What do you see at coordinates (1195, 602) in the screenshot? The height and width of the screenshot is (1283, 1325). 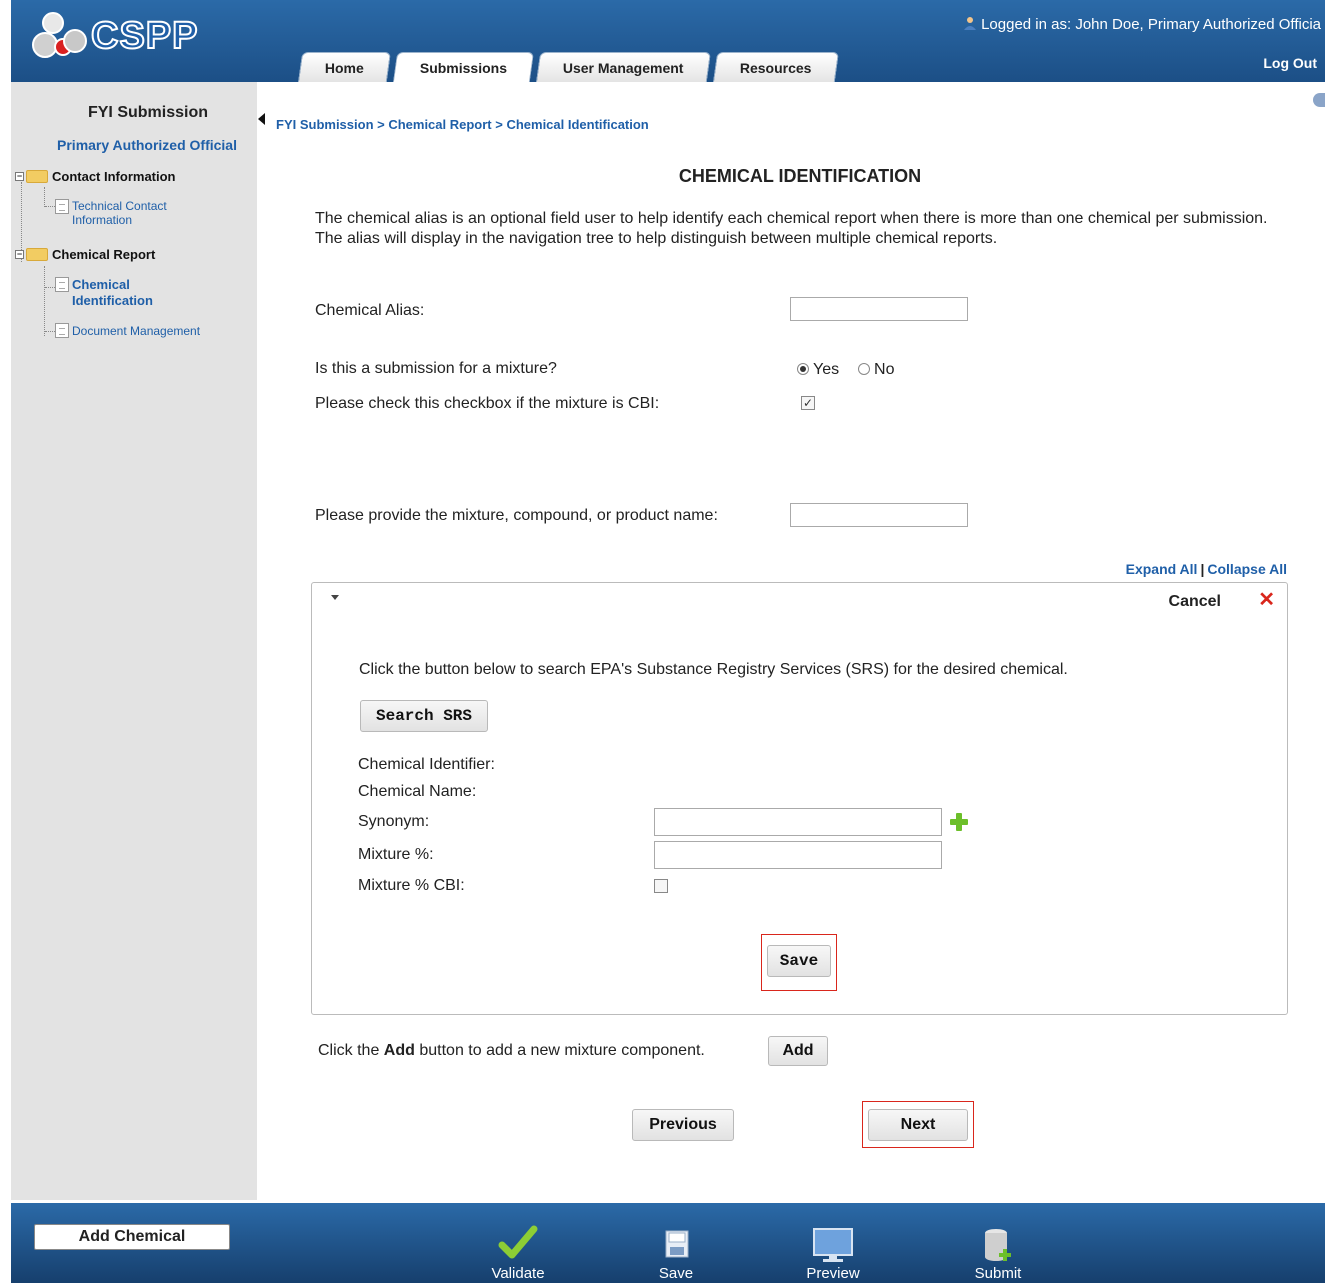 I see `panel-cancel-link: Cancel` at bounding box center [1195, 602].